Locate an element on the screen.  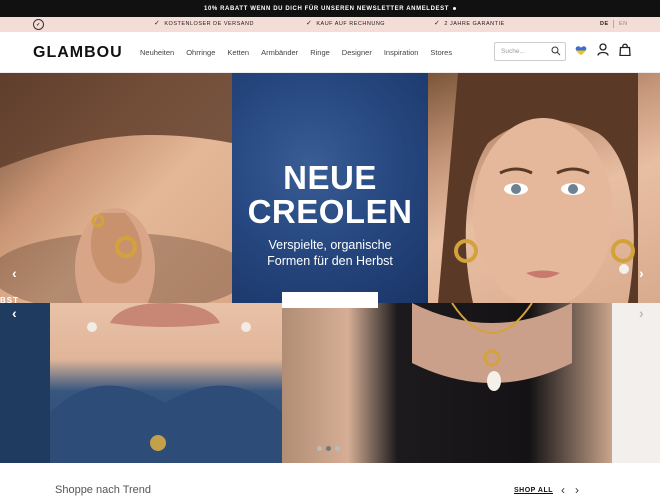
shopping-bag-icon is located at coordinates (625, 49).